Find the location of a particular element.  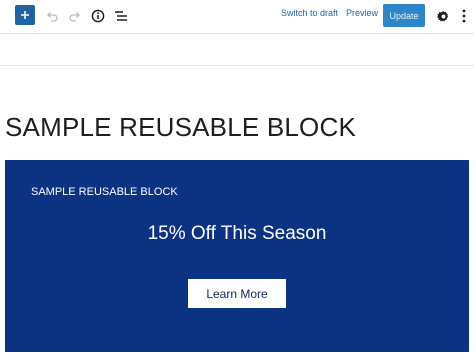

details-button is located at coordinates (98, 16).